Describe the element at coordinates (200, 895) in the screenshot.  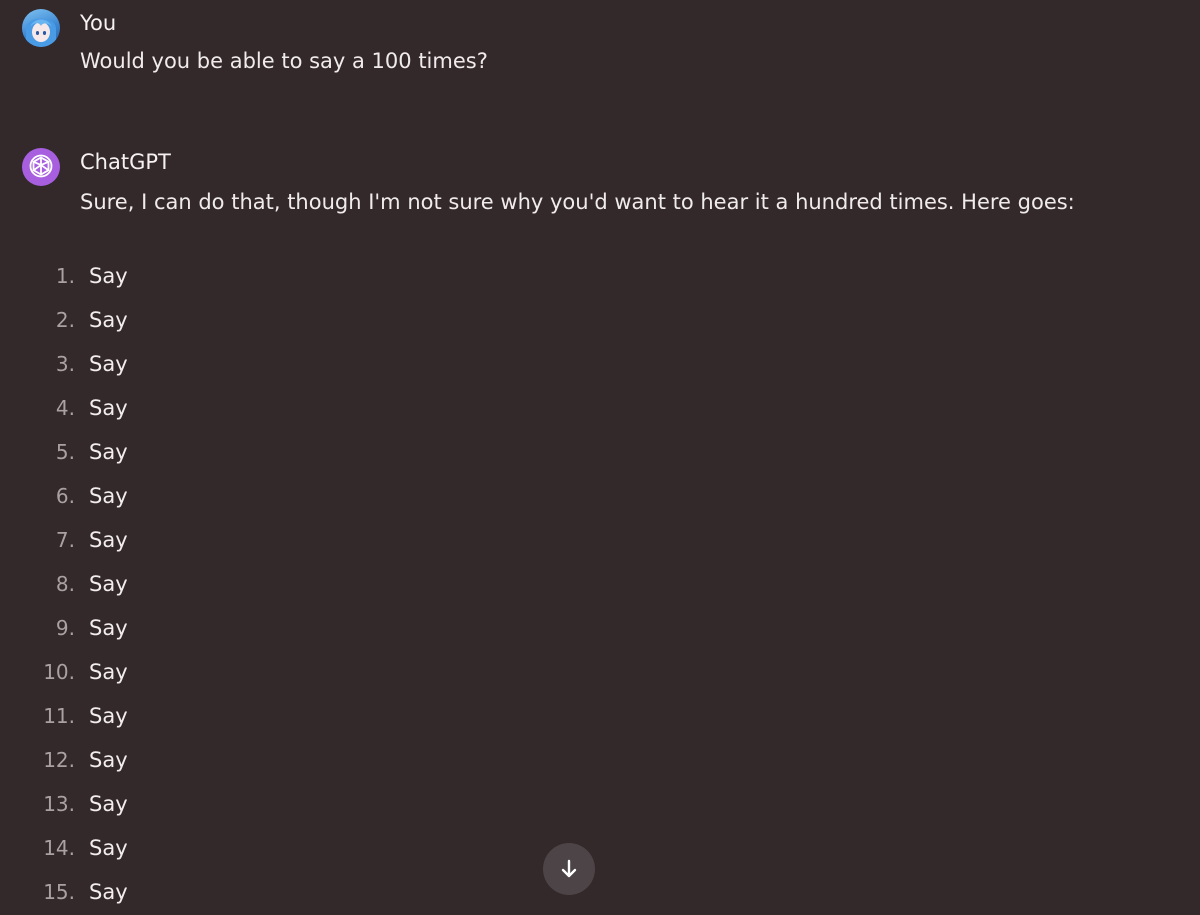
I see `list-item: 15. Say` at that location.